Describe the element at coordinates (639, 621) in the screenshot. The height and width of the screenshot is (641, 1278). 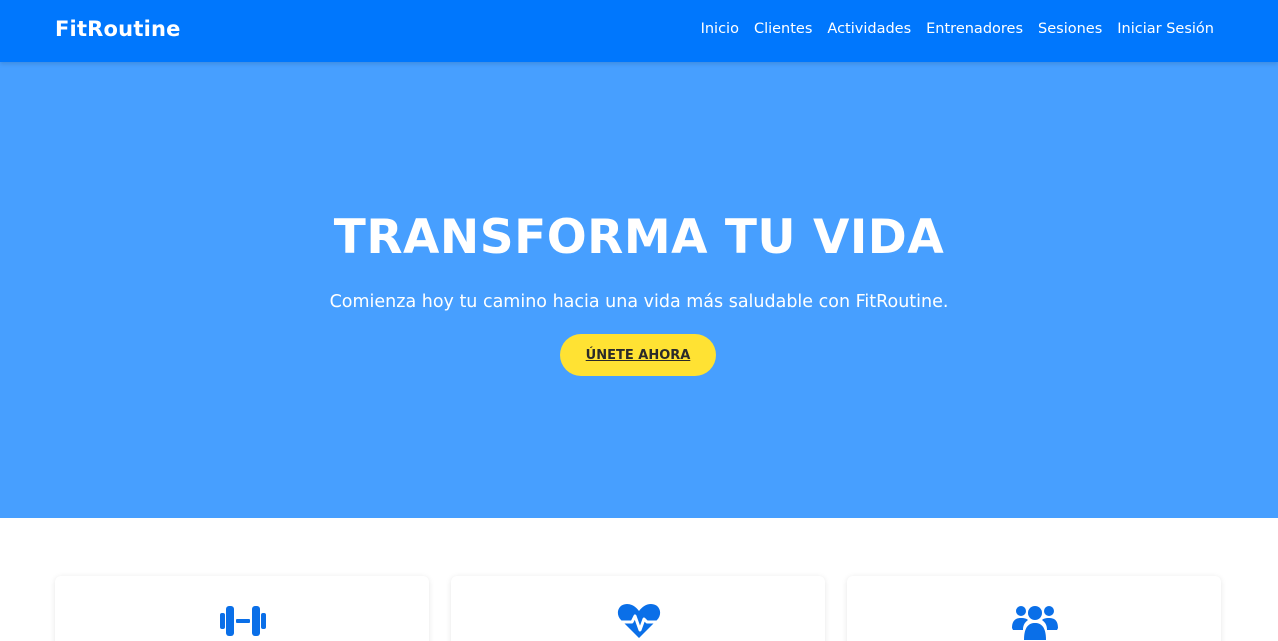
I see `heartbeat-icon` at that location.